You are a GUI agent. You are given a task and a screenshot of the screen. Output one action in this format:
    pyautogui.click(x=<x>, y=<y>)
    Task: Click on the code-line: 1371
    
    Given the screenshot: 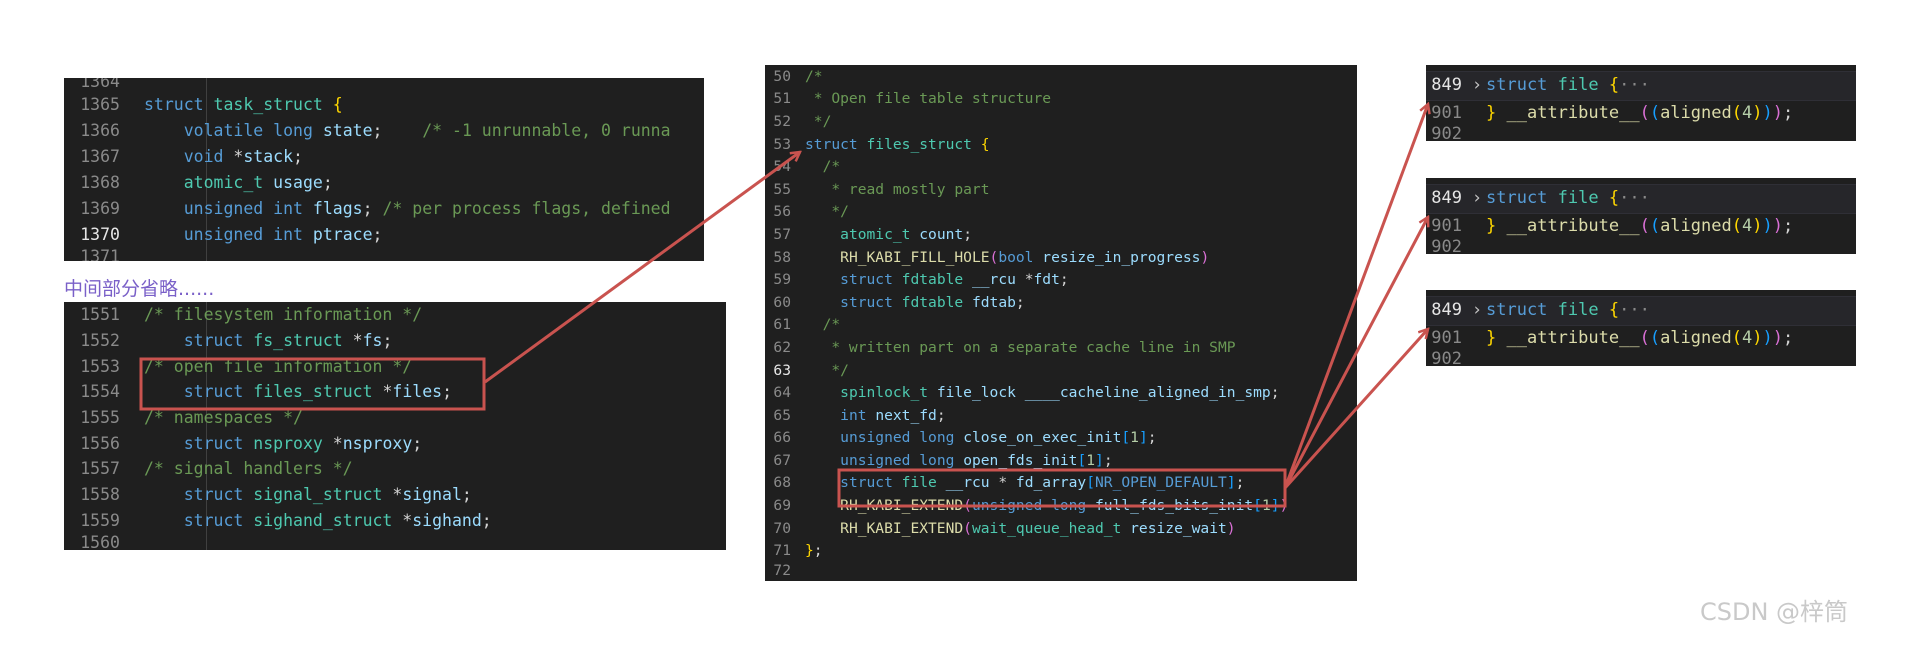 What is the action you would take?
    pyautogui.click(x=384, y=254)
    